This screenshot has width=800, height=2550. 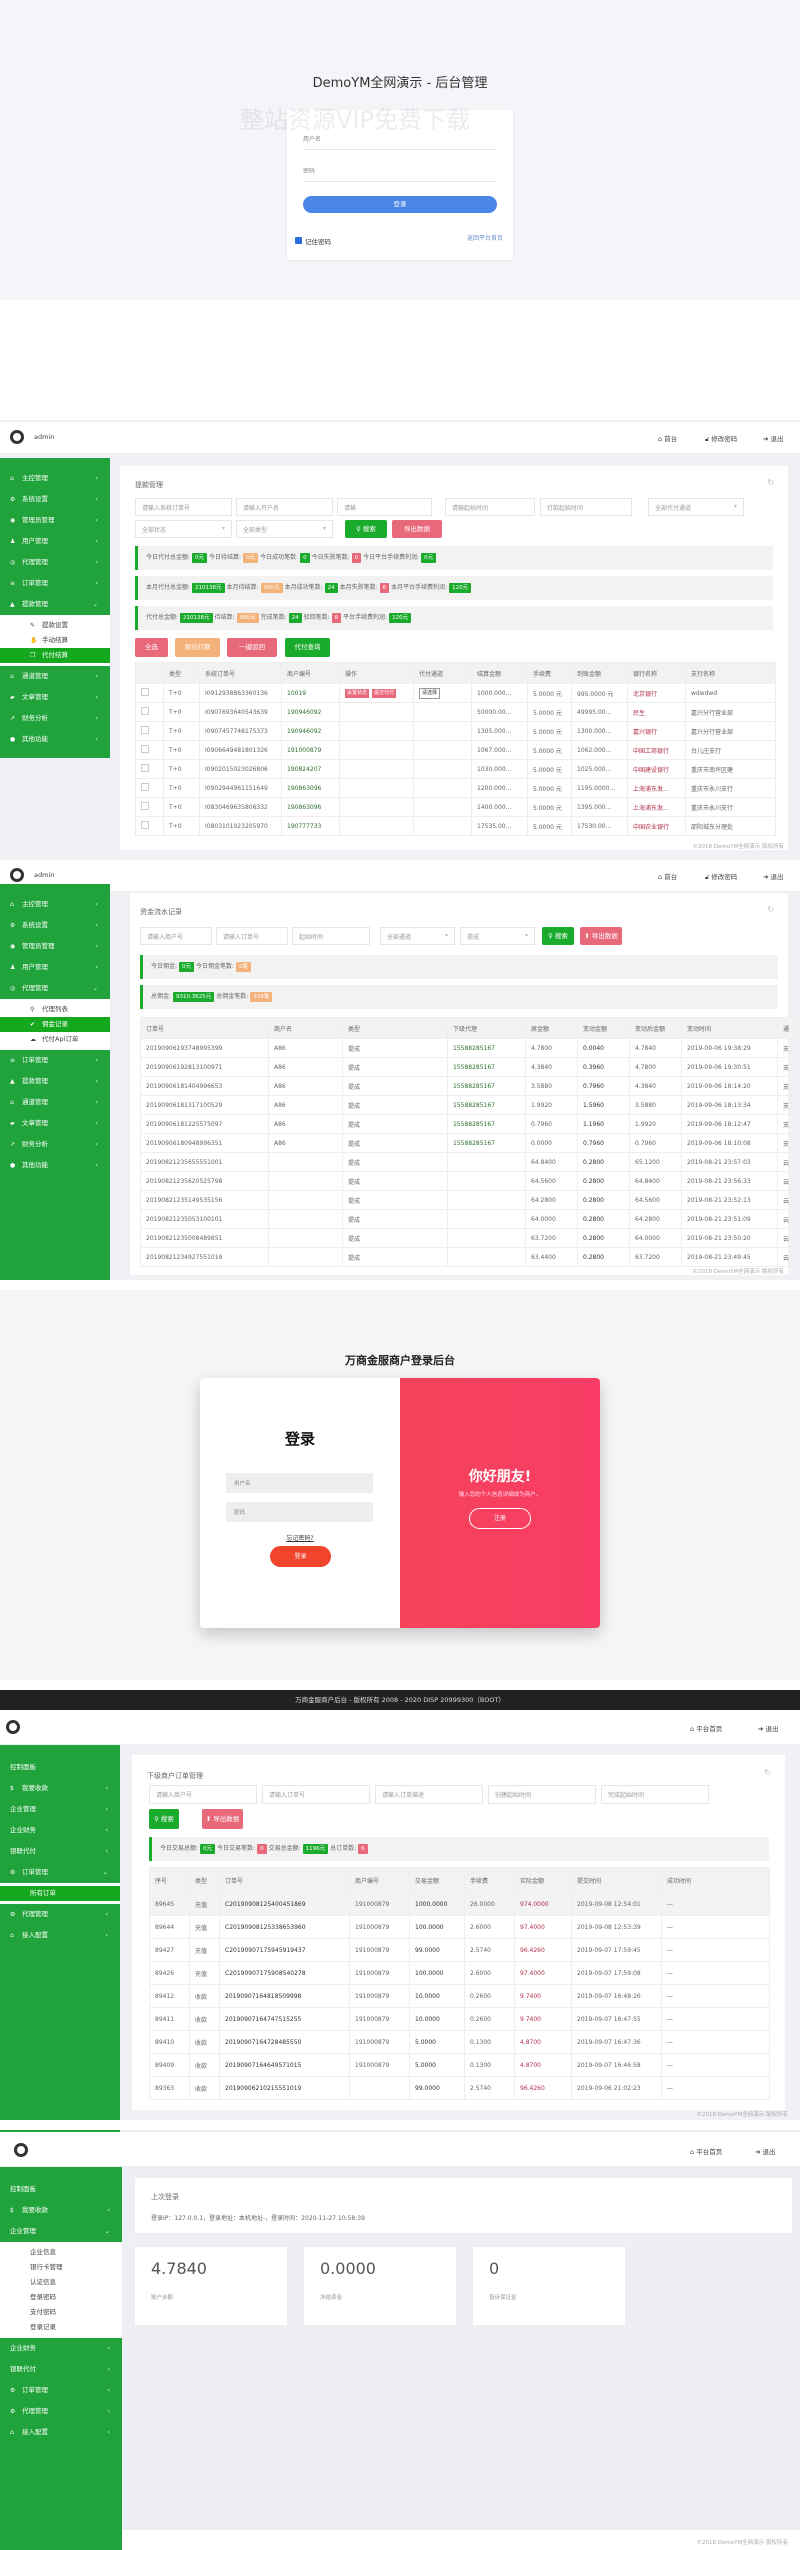 What do you see at coordinates (730, 673) in the screenshot?
I see `column-header: 支行名称` at bounding box center [730, 673].